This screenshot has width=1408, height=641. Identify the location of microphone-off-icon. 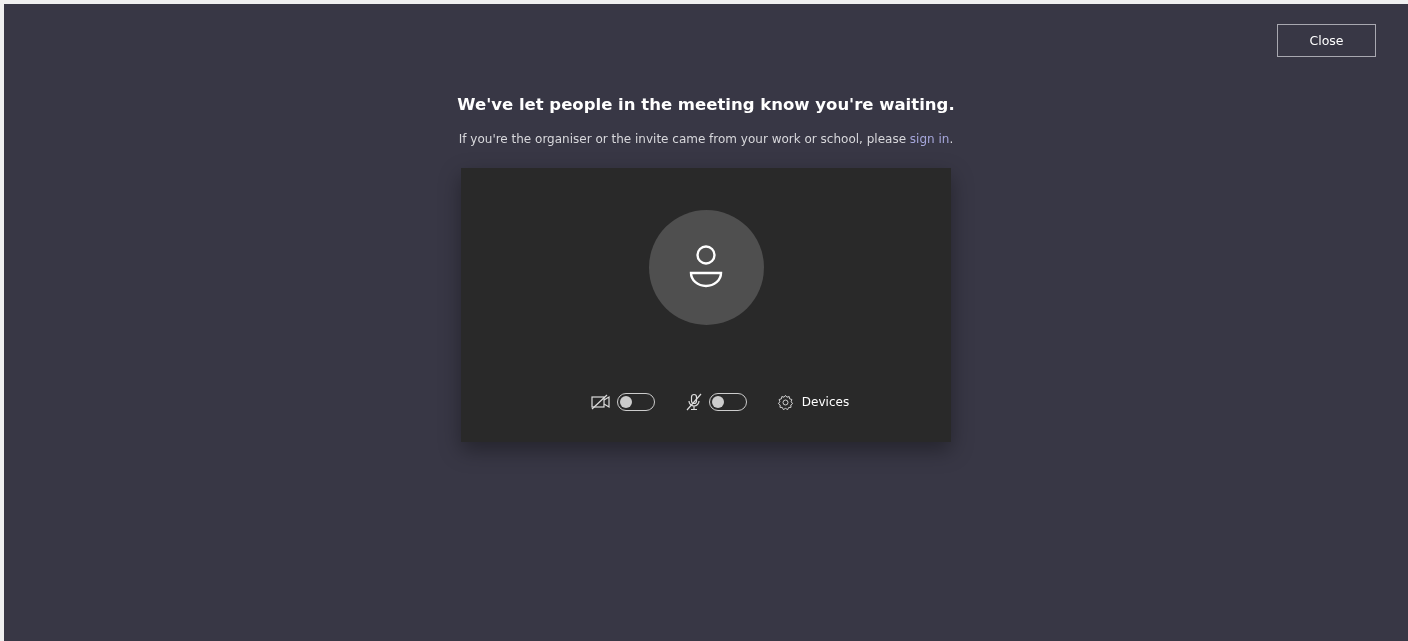
(693, 402).